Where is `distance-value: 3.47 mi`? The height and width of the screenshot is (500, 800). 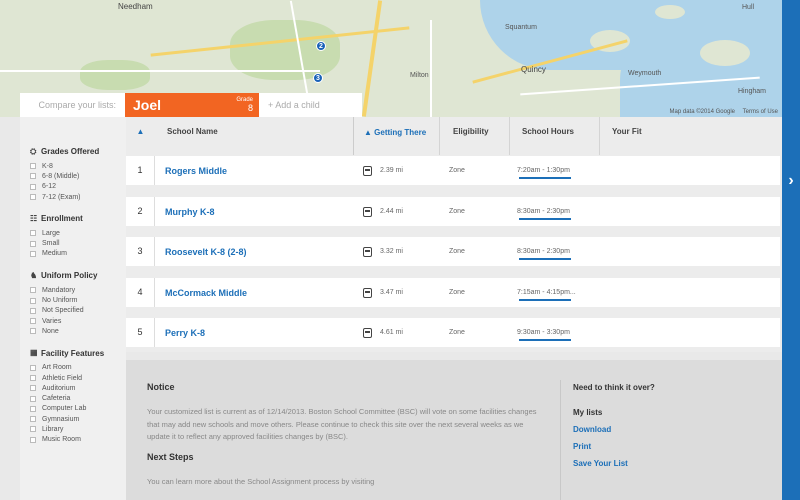
distance-value: 3.47 mi is located at coordinates (391, 292).